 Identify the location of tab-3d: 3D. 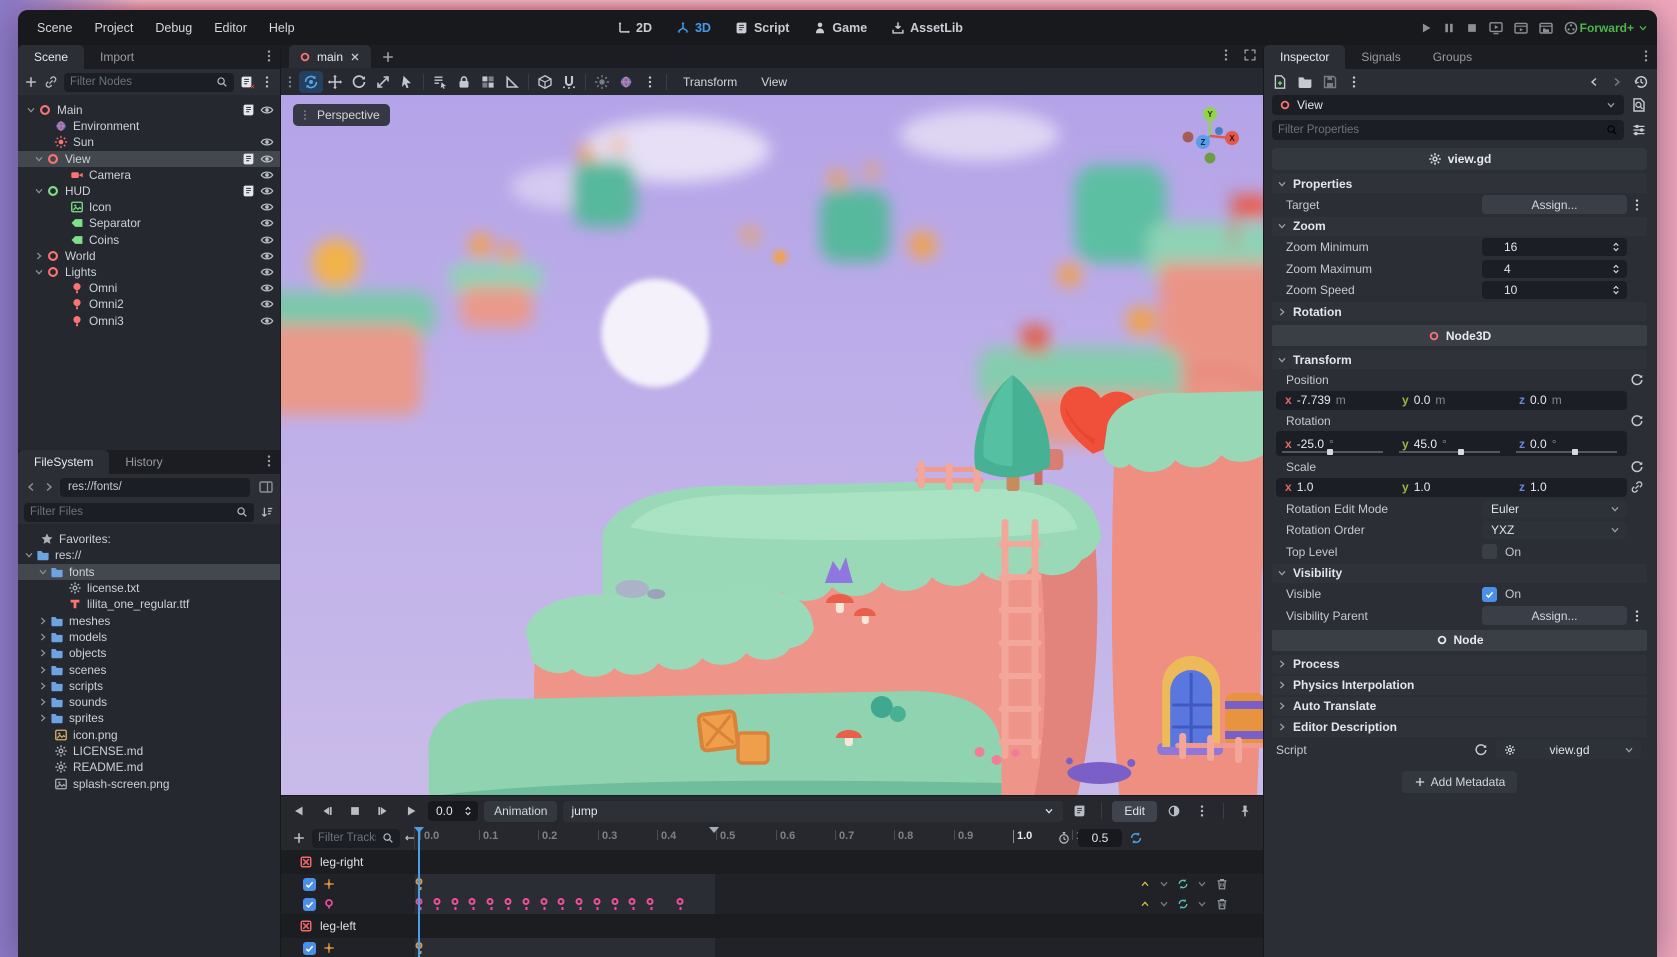
(693, 28).